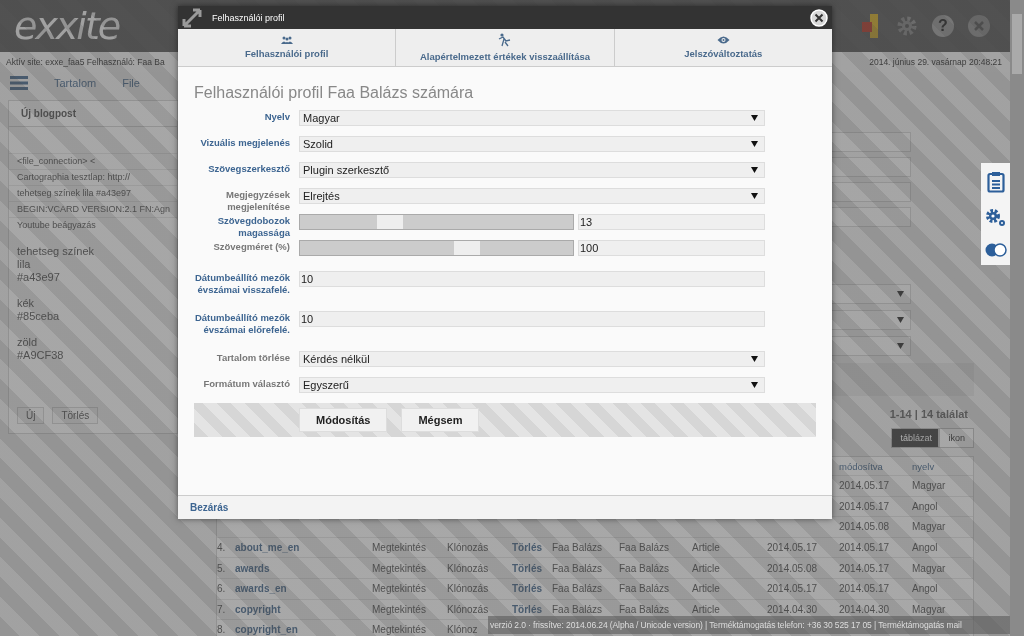 The image size is (1024, 636). Describe the element at coordinates (942, 466) in the screenshot. I see `column-header: nyelv` at that location.